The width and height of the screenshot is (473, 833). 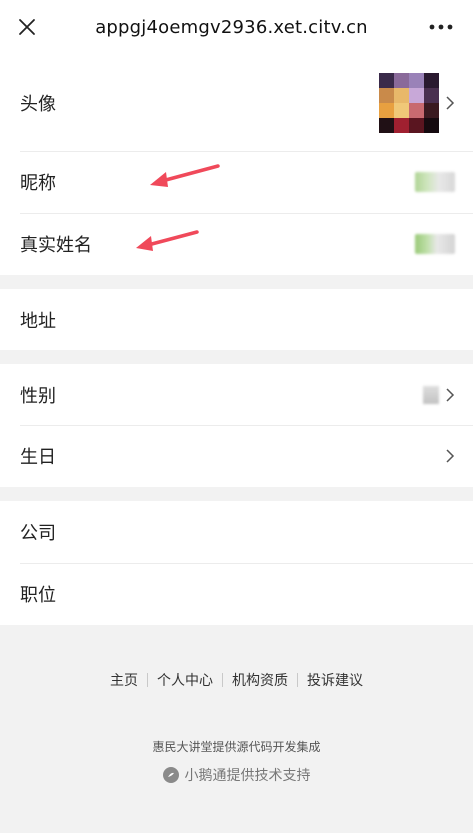 I want to click on close-button, so click(x=27, y=27).